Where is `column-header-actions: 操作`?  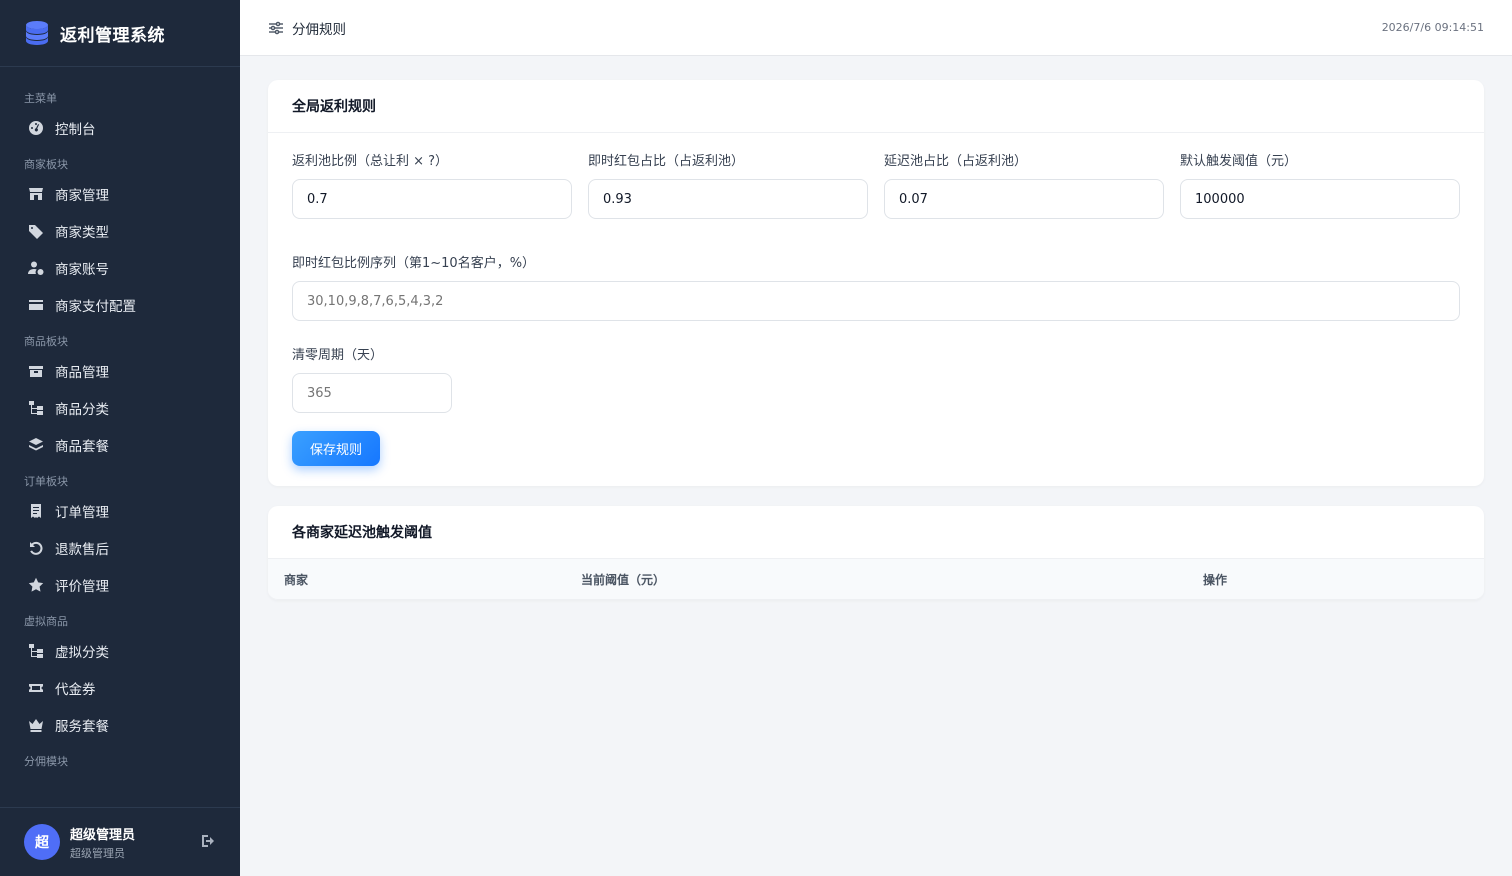
column-header-actions: 操作 is located at coordinates (1215, 579).